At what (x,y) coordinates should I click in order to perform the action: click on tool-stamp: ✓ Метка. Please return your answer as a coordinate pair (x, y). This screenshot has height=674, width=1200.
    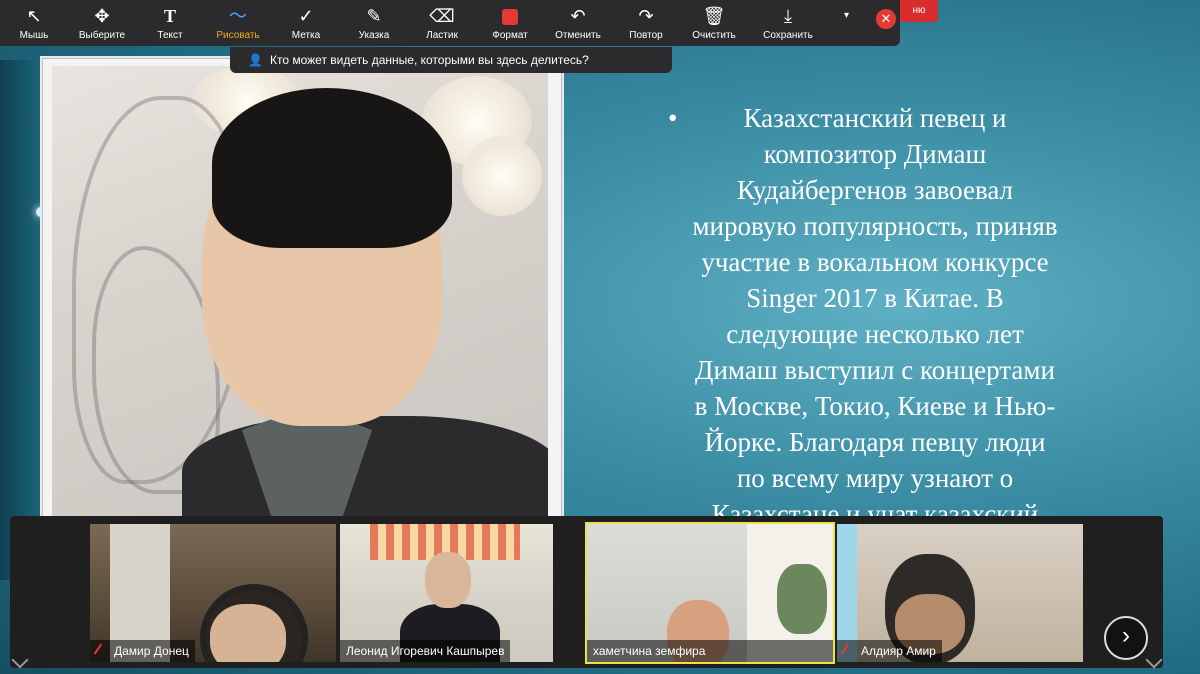
    Looking at the image, I should click on (306, 23).